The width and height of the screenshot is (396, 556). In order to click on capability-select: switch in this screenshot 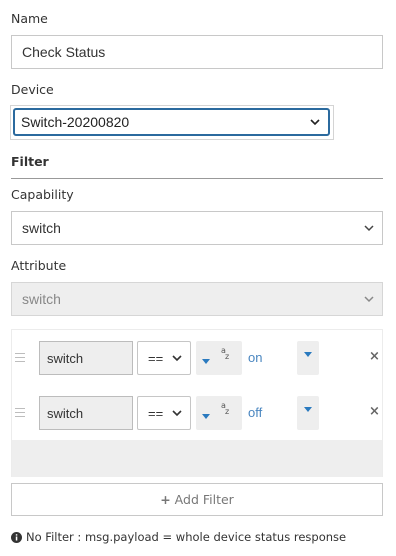, I will do `click(197, 228)`.